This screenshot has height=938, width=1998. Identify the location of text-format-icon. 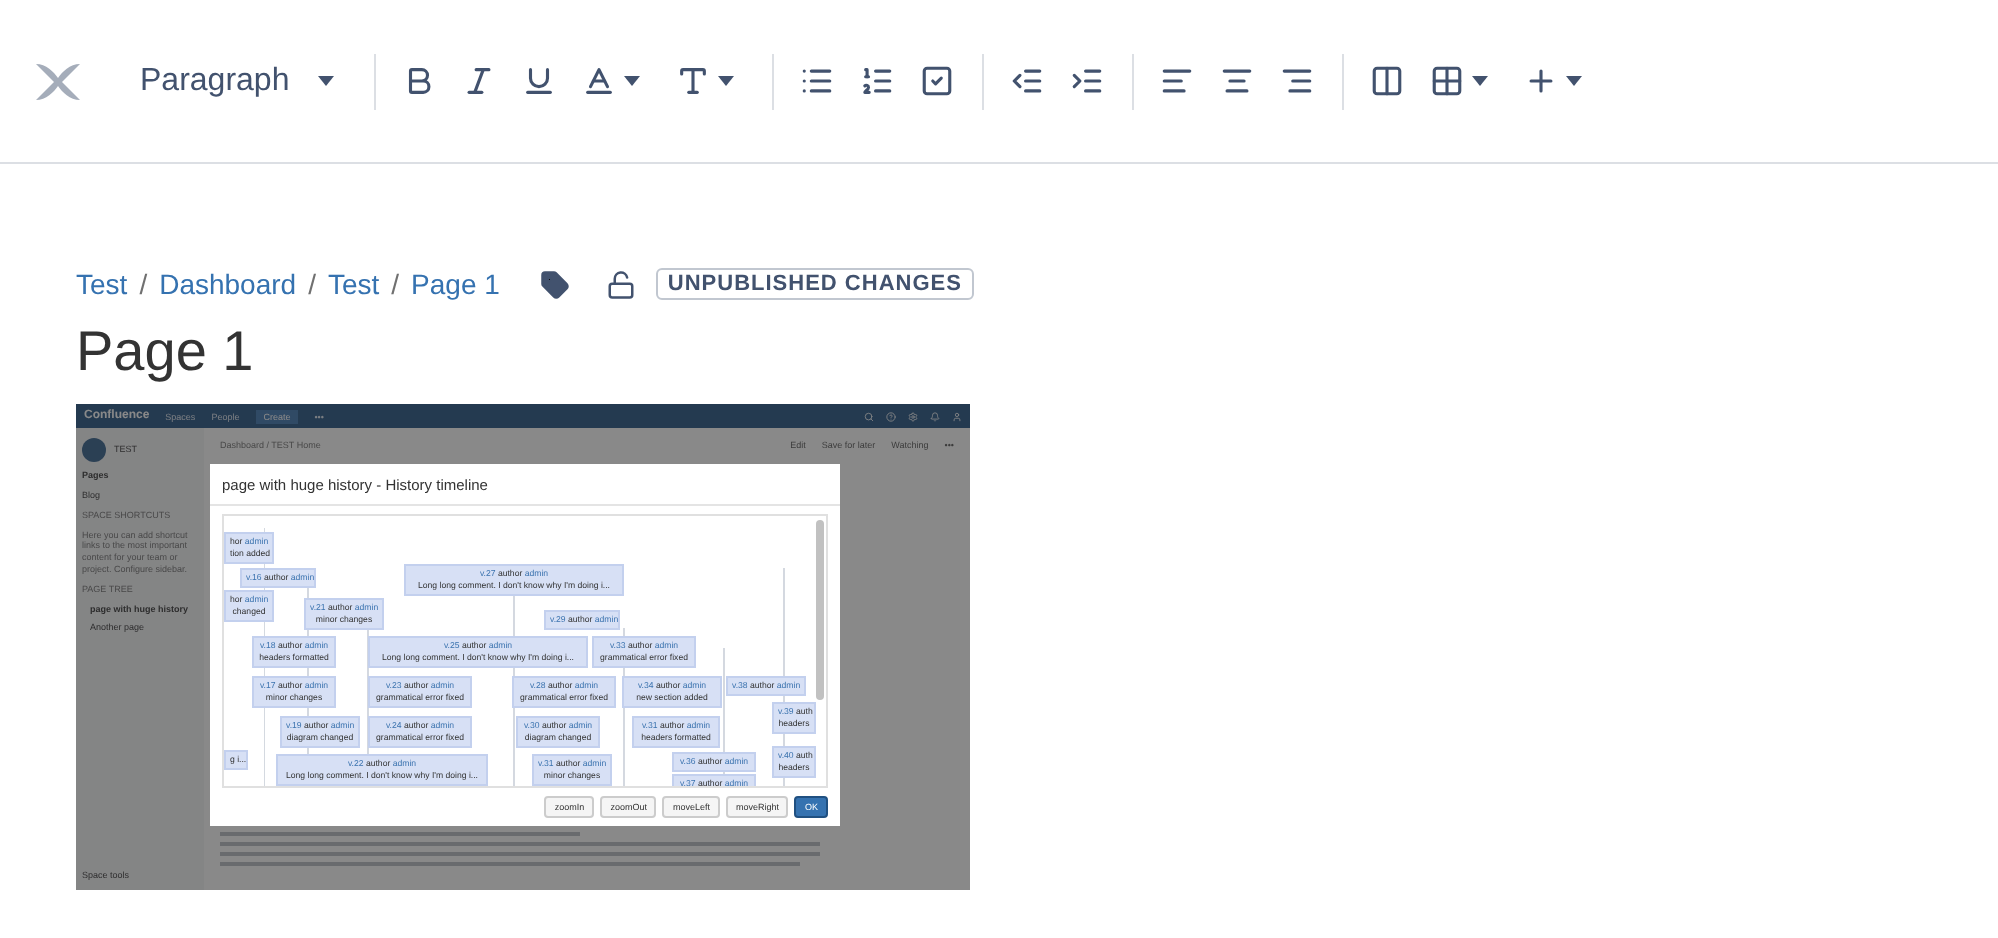
(692, 81).